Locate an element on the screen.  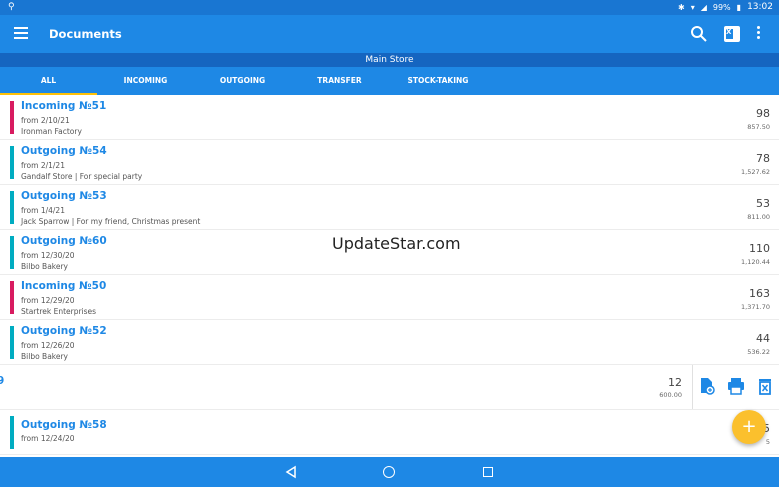
system-nav-bar is located at coordinates (389, 472).